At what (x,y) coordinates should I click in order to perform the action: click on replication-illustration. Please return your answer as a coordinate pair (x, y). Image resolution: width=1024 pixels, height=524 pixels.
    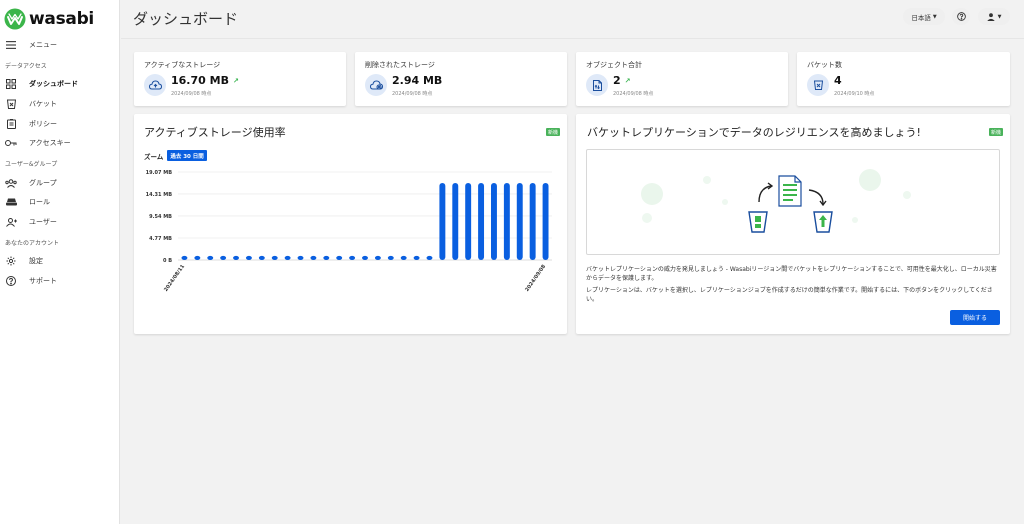
    Looking at the image, I should click on (793, 202).